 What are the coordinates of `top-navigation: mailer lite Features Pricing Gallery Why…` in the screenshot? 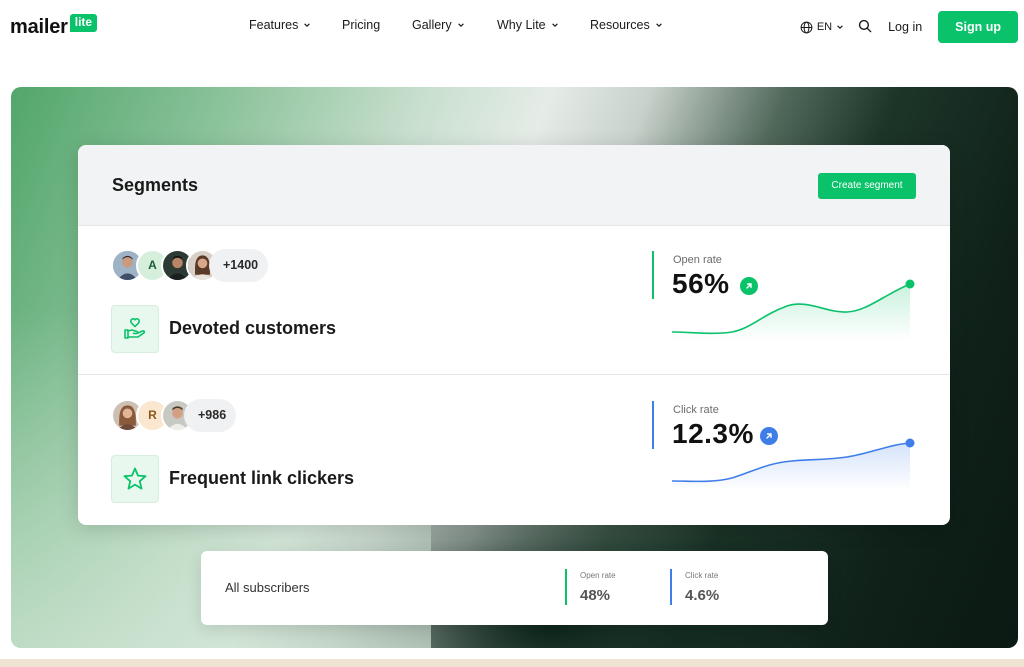 It's located at (512, 27).